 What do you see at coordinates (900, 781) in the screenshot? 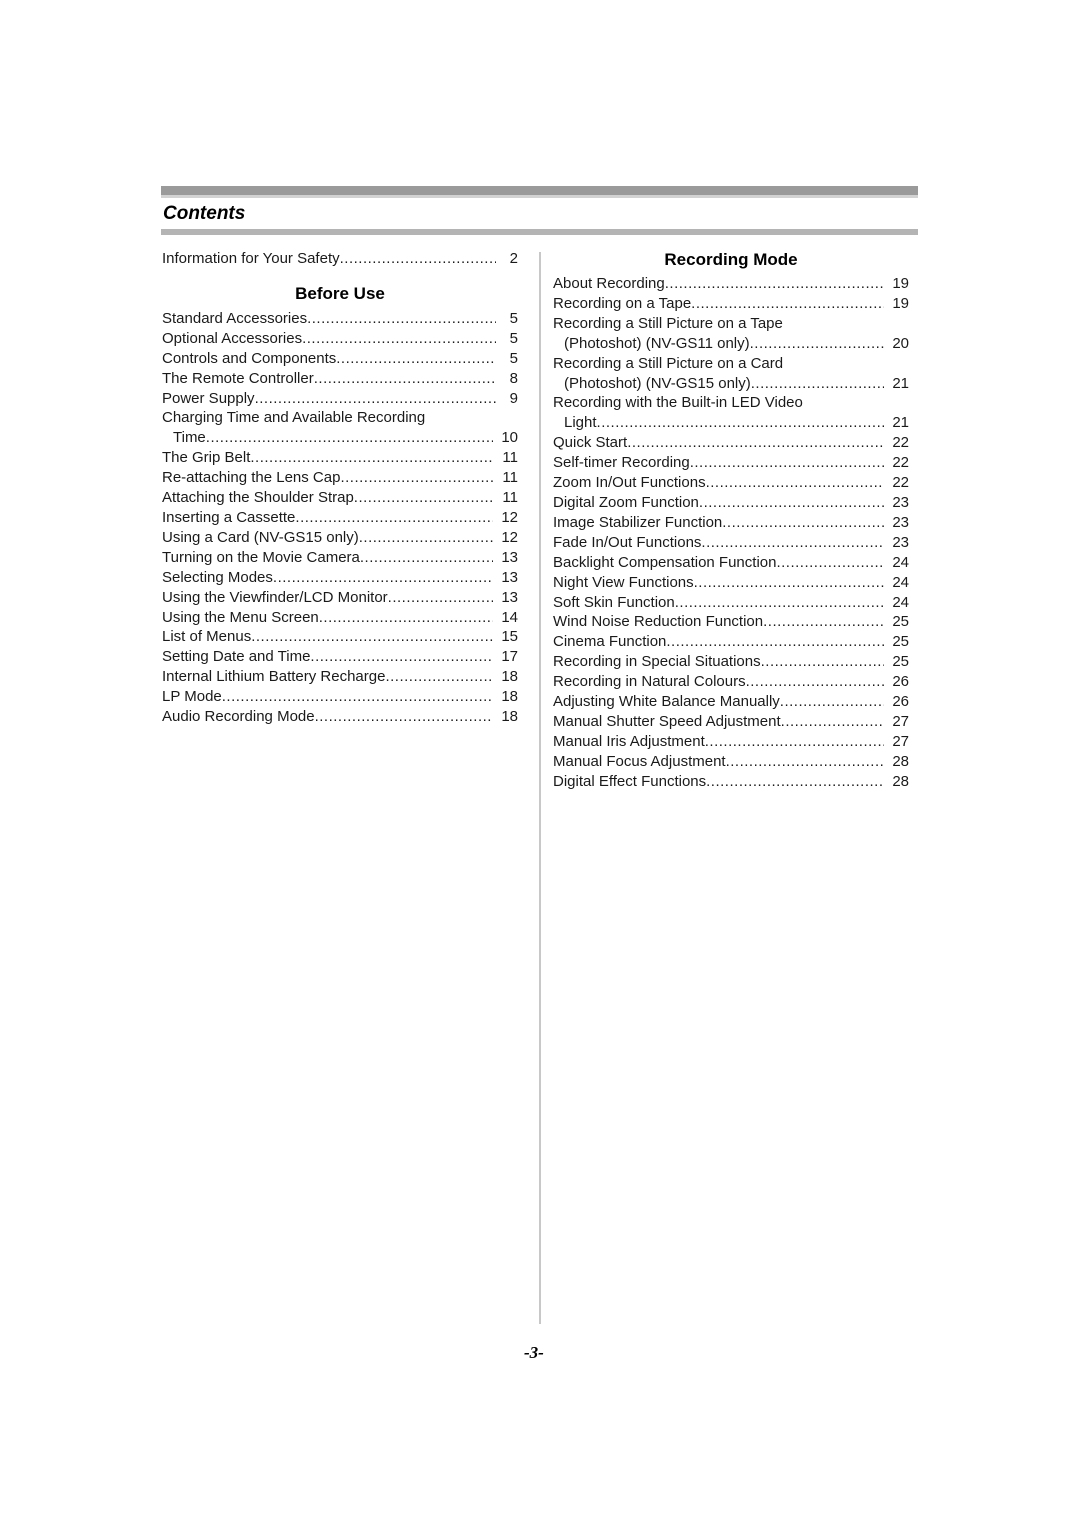
I see `toc-entry-page: 28` at bounding box center [900, 781].